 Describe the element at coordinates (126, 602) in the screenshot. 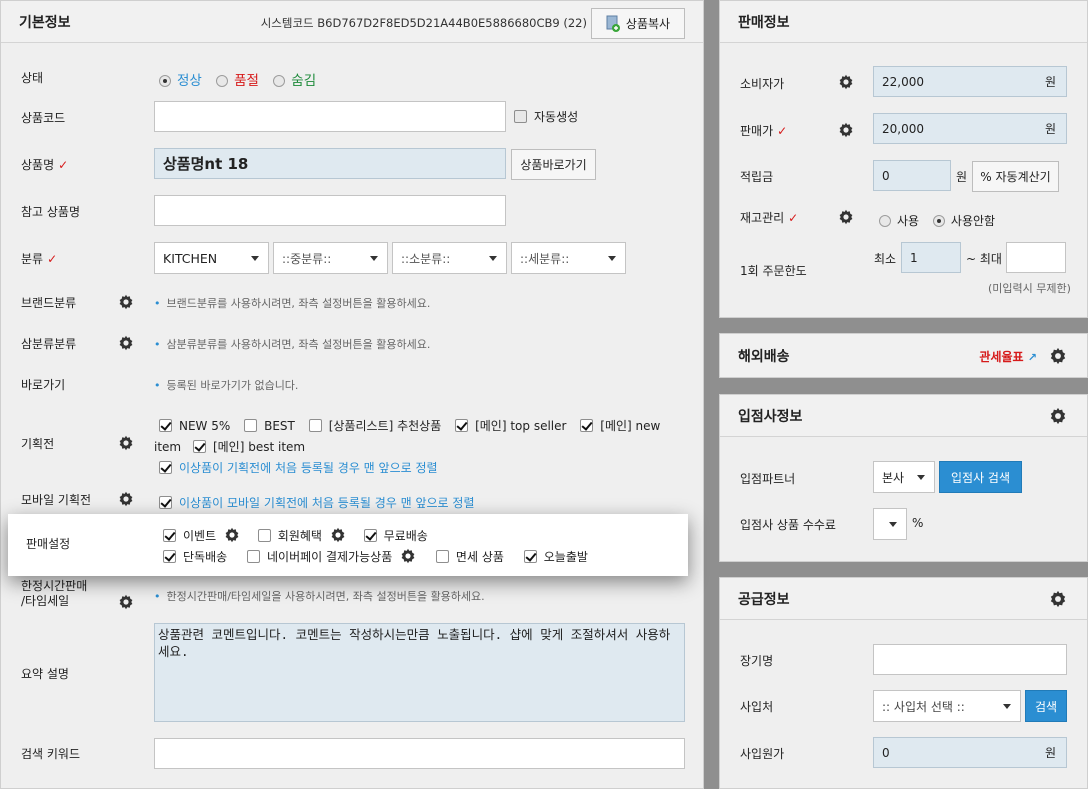

I see `timesale-gear-icon` at that location.